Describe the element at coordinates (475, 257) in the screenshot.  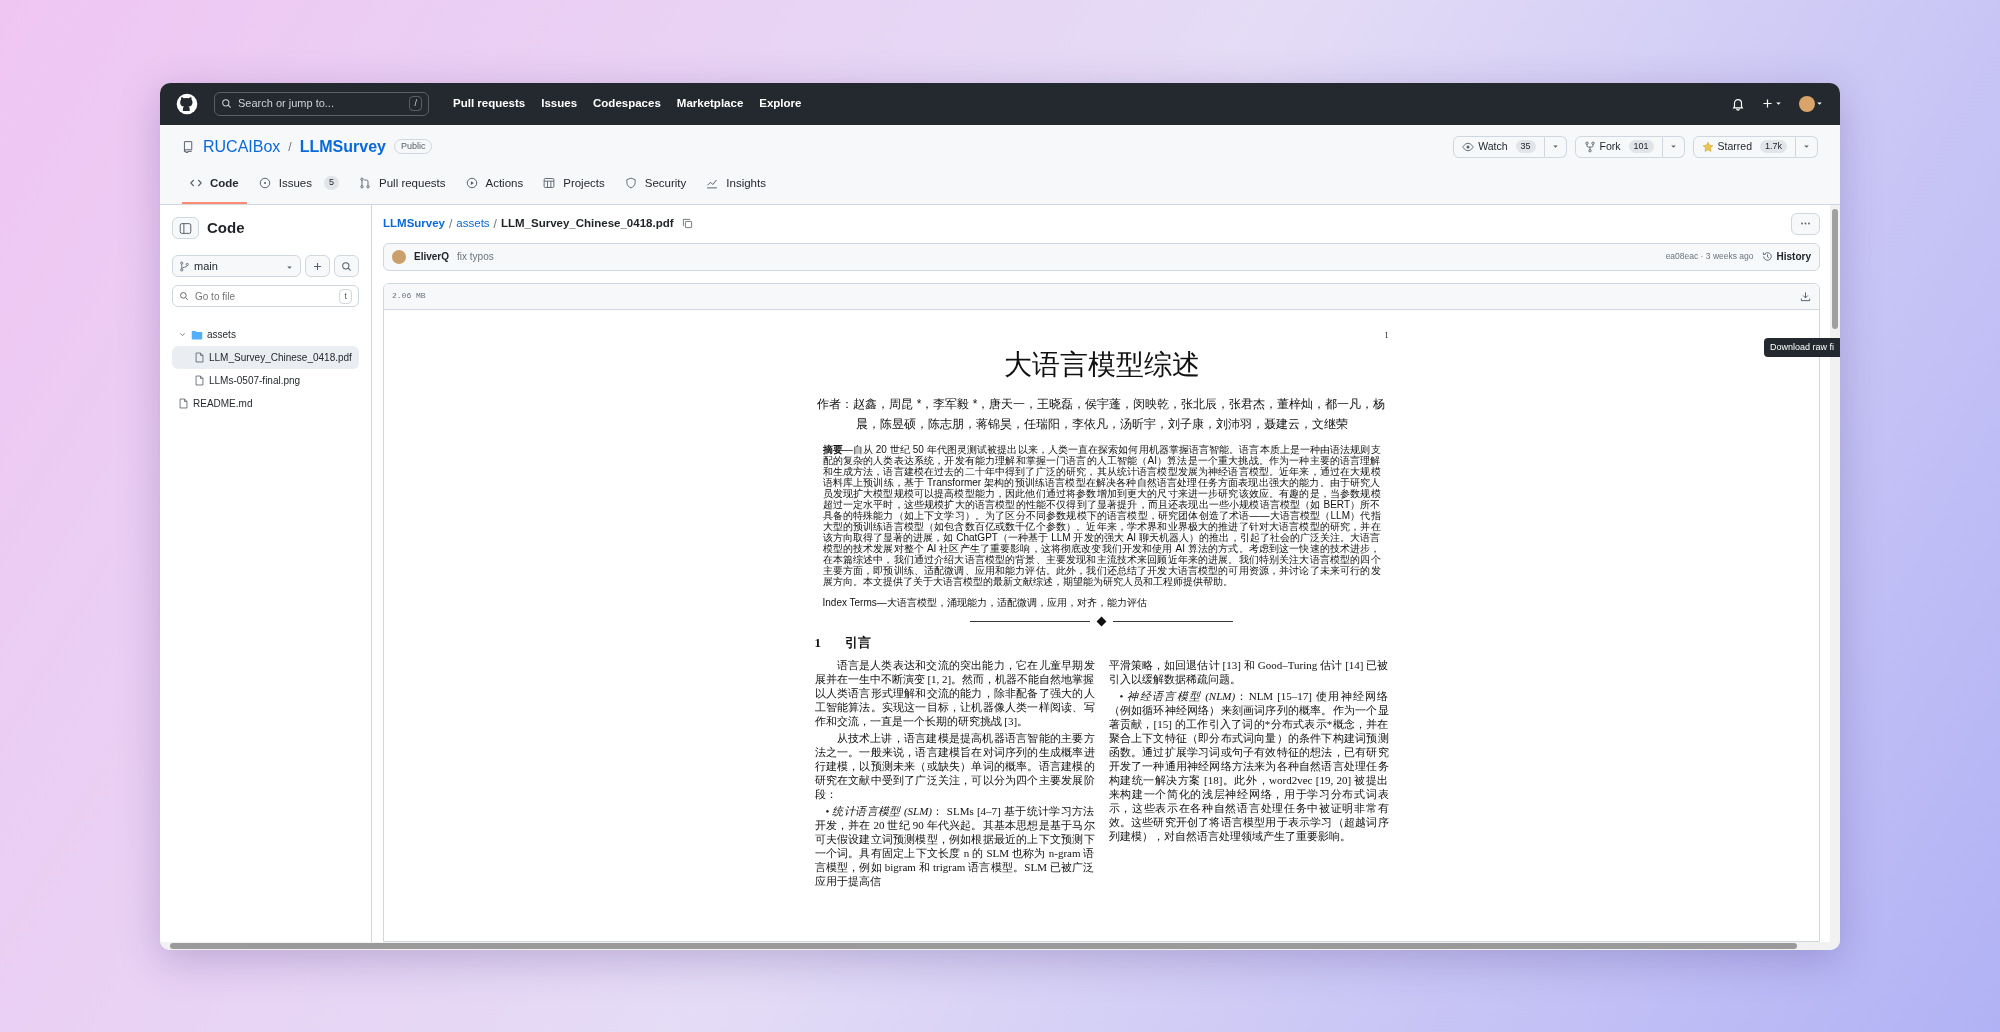
I see `commit-message: fix typos` at that location.